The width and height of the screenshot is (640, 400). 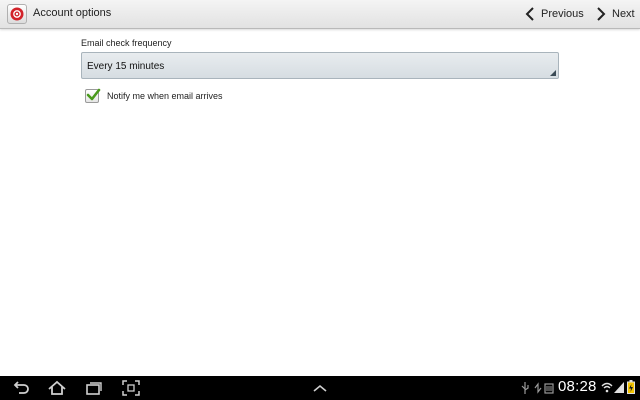 What do you see at coordinates (562, 14) in the screenshot?
I see `previous-label: Previous` at bounding box center [562, 14].